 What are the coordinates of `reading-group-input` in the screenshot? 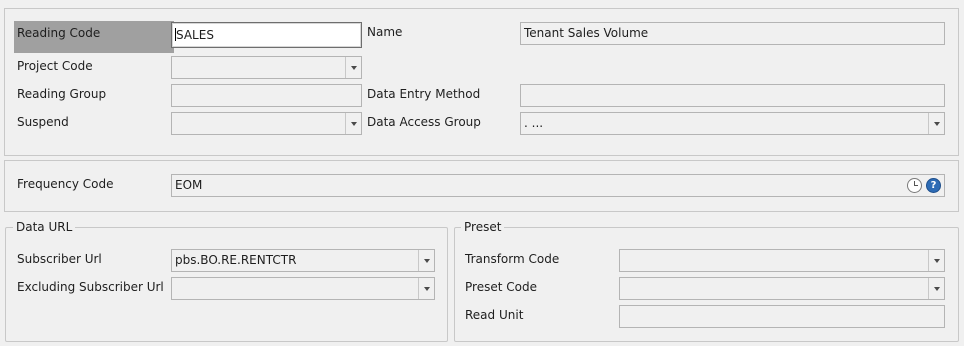 It's located at (266, 95).